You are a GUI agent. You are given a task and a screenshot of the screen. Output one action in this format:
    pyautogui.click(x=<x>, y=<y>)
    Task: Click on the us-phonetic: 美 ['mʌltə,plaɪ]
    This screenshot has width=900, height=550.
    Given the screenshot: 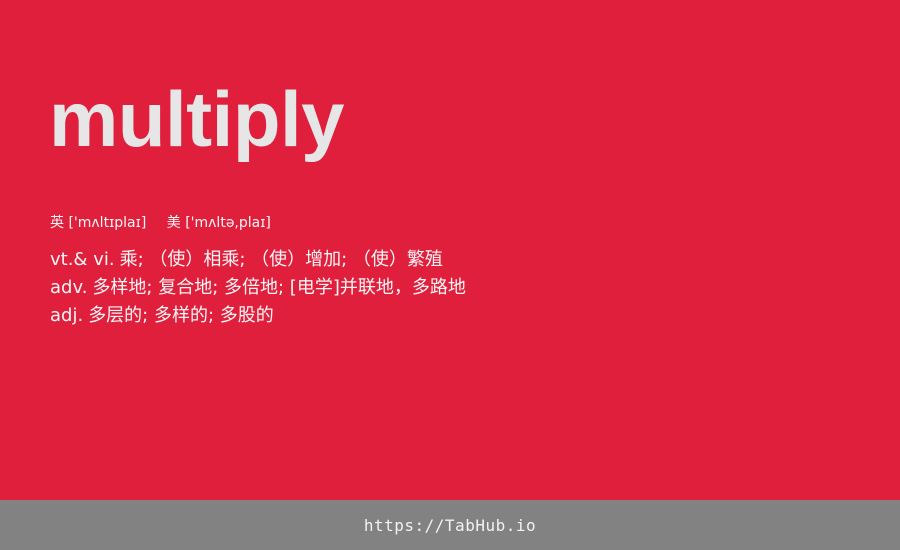 What is the action you would take?
    pyautogui.click(x=219, y=223)
    